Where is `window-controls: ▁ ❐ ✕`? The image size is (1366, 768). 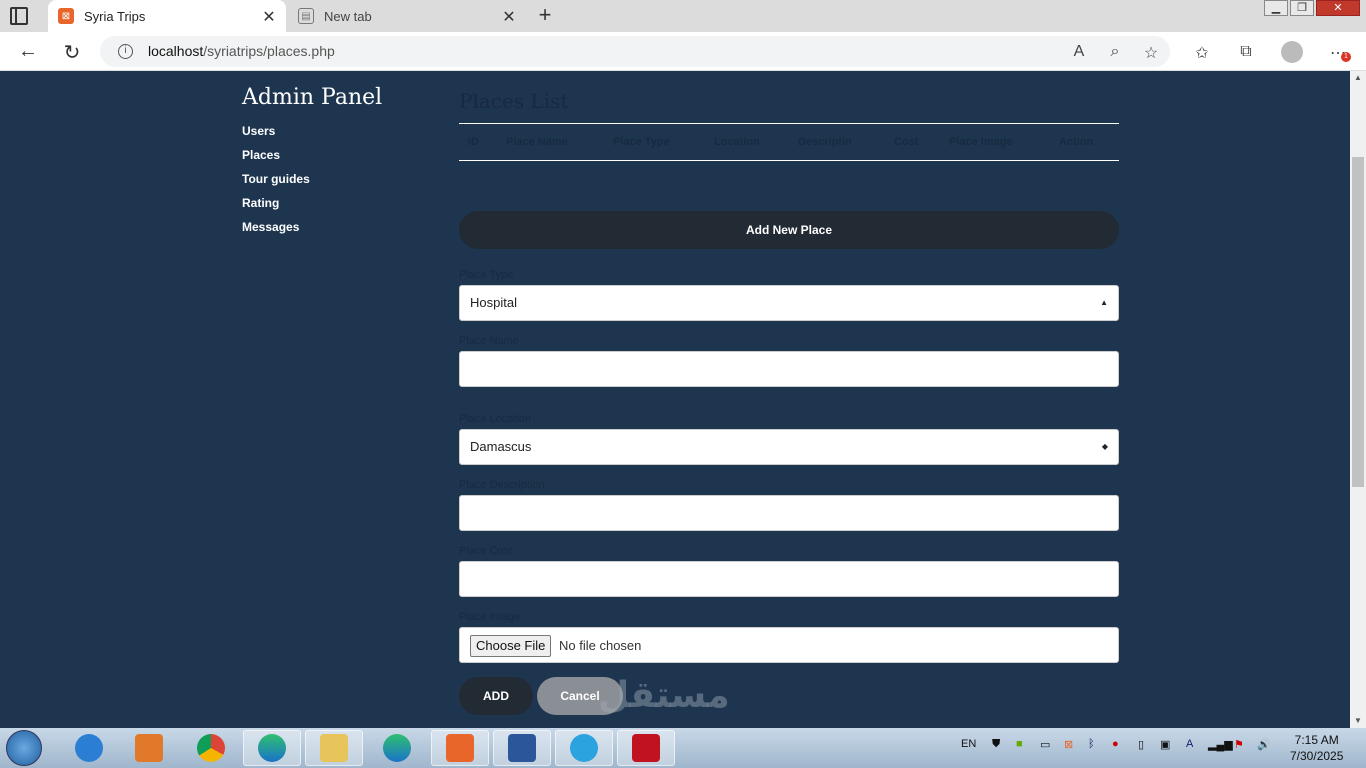 window-controls: ▁ ❐ ✕ is located at coordinates (1311, 9).